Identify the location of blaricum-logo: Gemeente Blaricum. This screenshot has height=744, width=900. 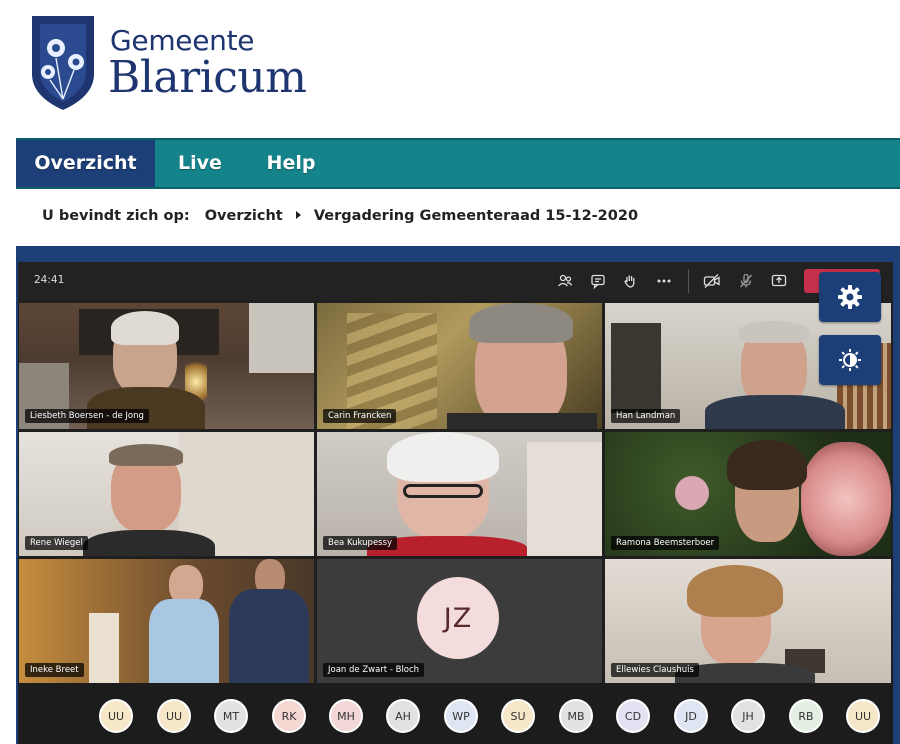
(180, 64).